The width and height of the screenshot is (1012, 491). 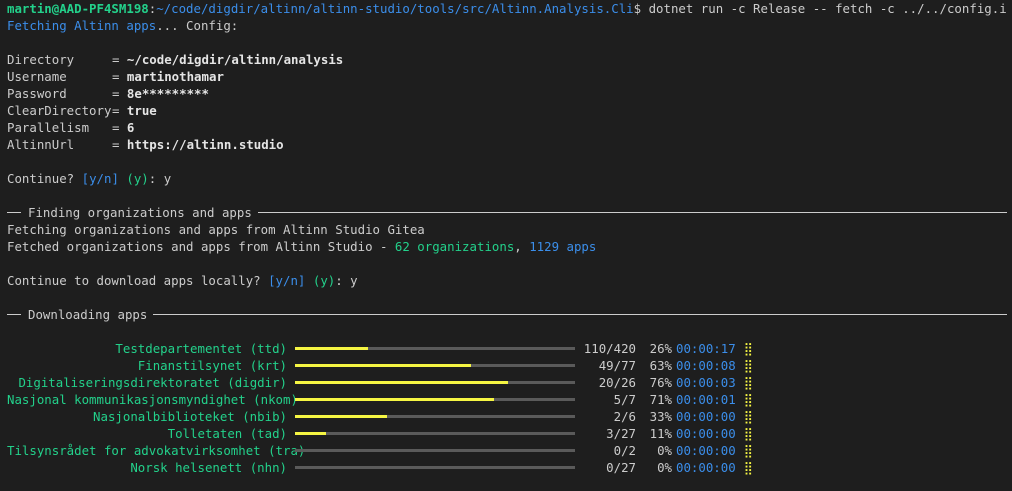 What do you see at coordinates (343, 280) in the screenshot?
I see `continue-colon: :` at bounding box center [343, 280].